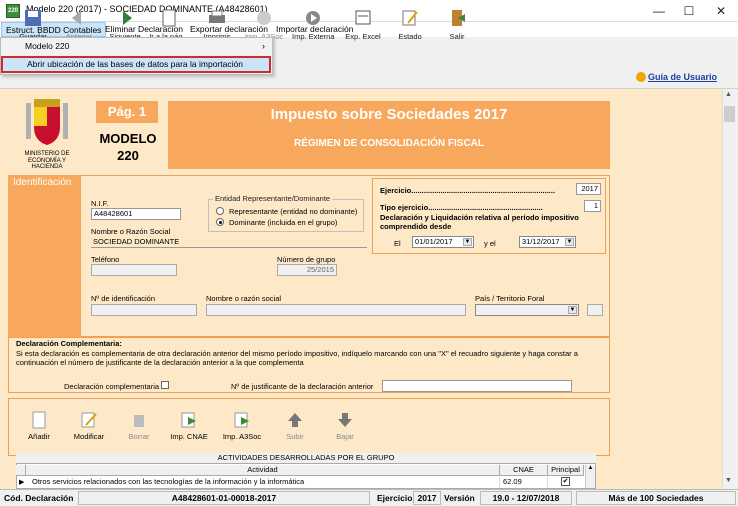 This screenshot has width=738, height=506. What do you see at coordinates (69, 343) in the screenshot?
I see `complementaria-title: Declaración Complementaria:` at bounding box center [69, 343].